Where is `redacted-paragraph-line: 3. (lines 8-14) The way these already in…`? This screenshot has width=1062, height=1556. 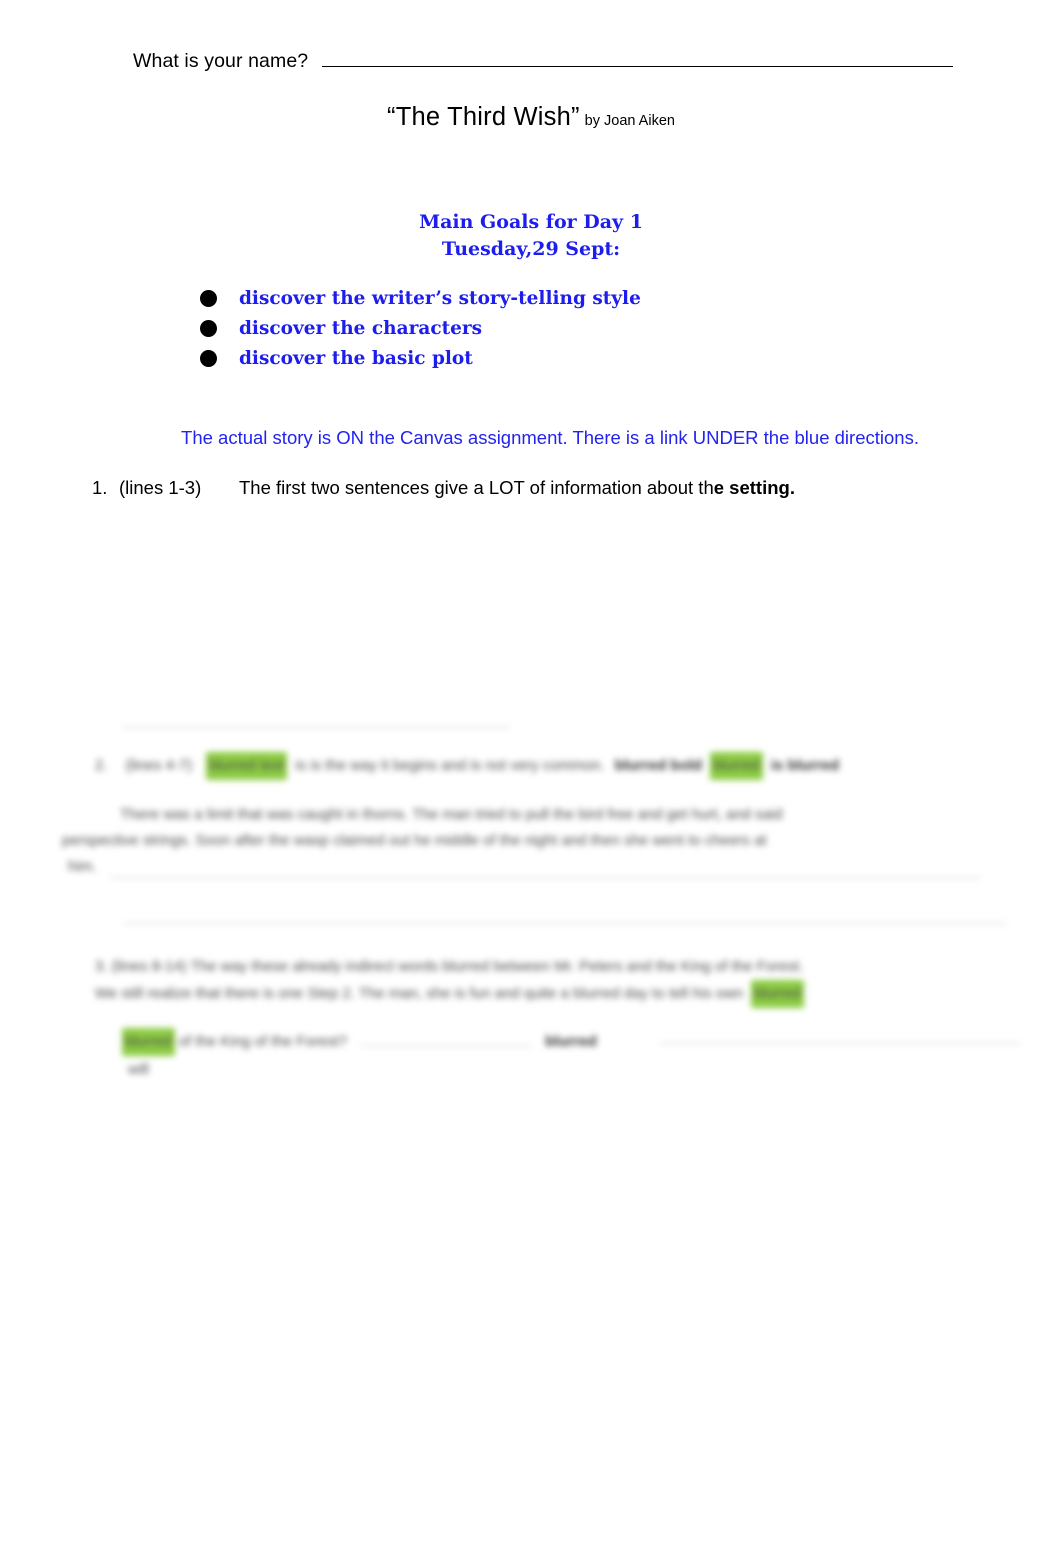
redacted-paragraph-line: 3. (lines 8-14) The way these already in… is located at coordinates (560, 967).